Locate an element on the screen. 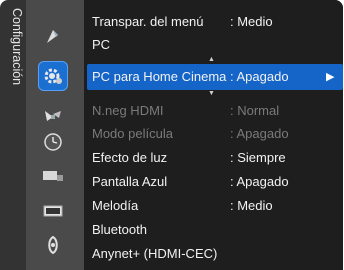  menu-item-label: Transpar. del menú is located at coordinates (148, 21).